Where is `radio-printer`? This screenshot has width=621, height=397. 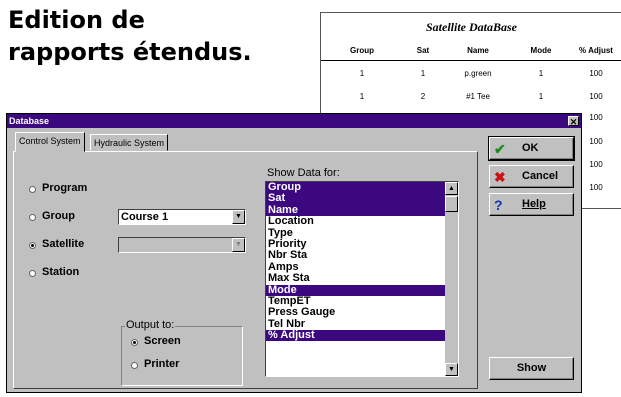 radio-printer is located at coordinates (134, 365).